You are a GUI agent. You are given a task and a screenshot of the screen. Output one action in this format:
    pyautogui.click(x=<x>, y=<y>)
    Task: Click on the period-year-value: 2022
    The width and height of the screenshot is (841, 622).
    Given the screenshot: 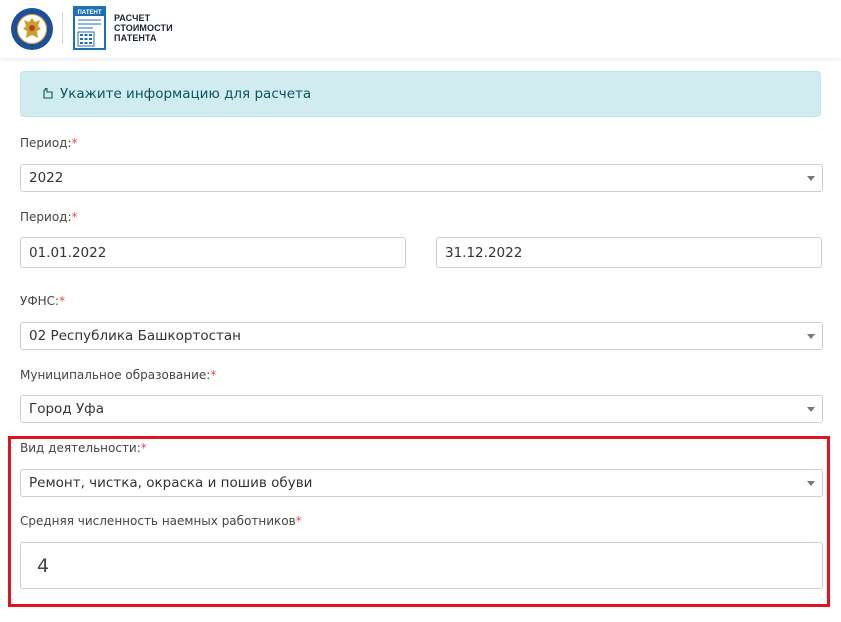 What is the action you would take?
    pyautogui.click(x=46, y=178)
    